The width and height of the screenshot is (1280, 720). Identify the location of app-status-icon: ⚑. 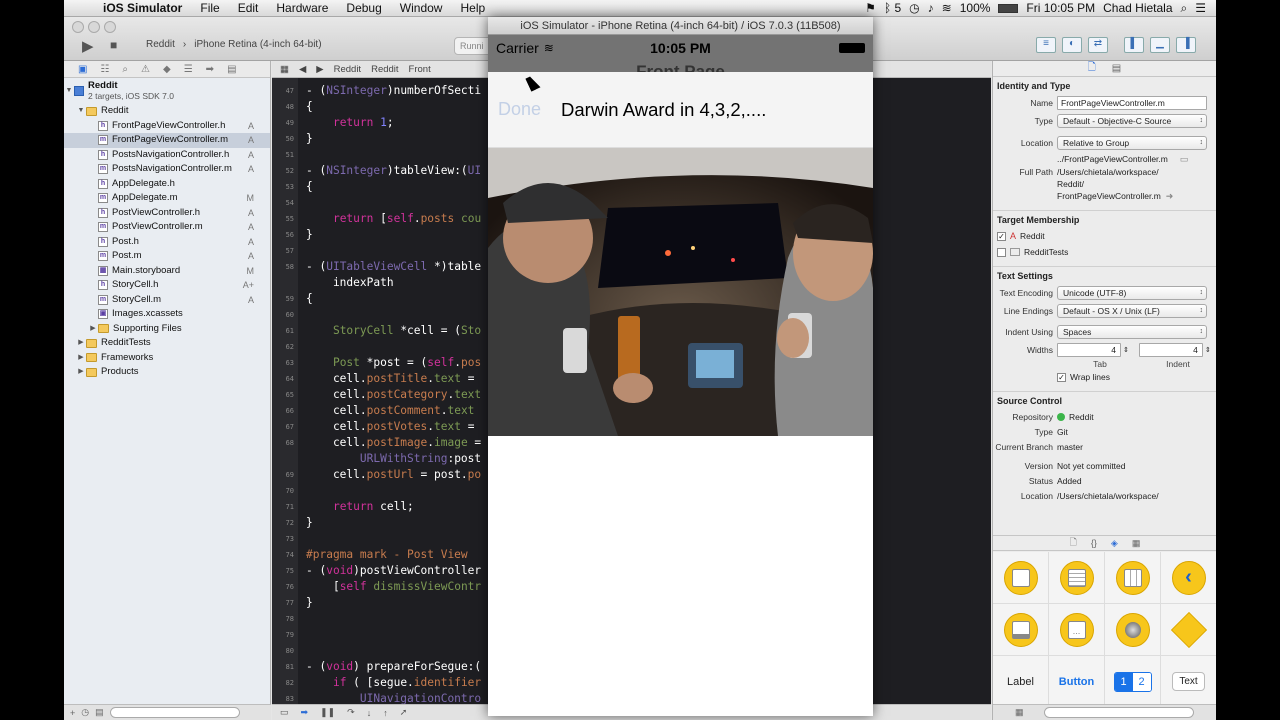
(870, 8).